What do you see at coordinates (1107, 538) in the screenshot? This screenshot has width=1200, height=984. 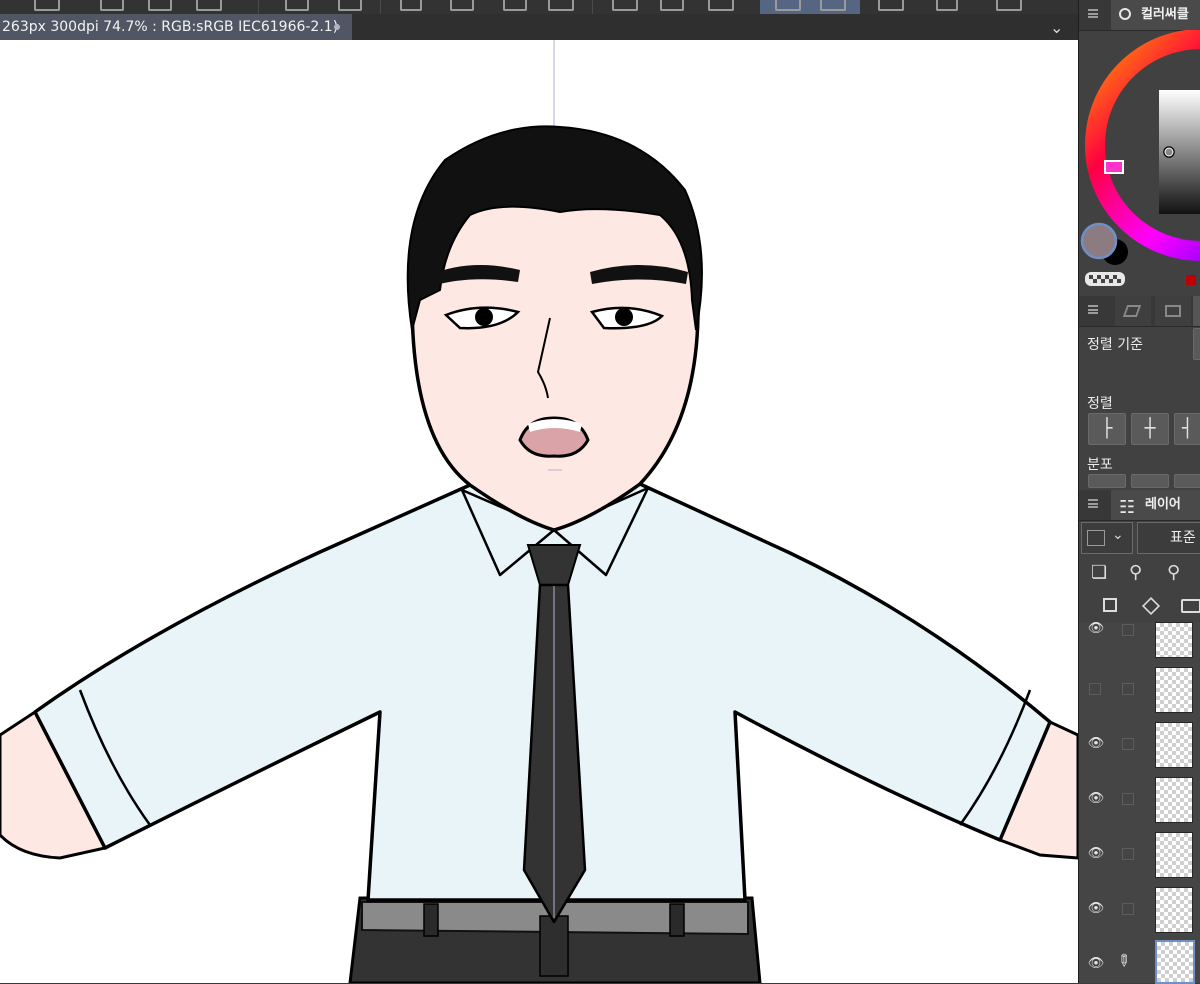 I see `layer-color-dropdown: ⌄` at bounding box center [1107, 538].